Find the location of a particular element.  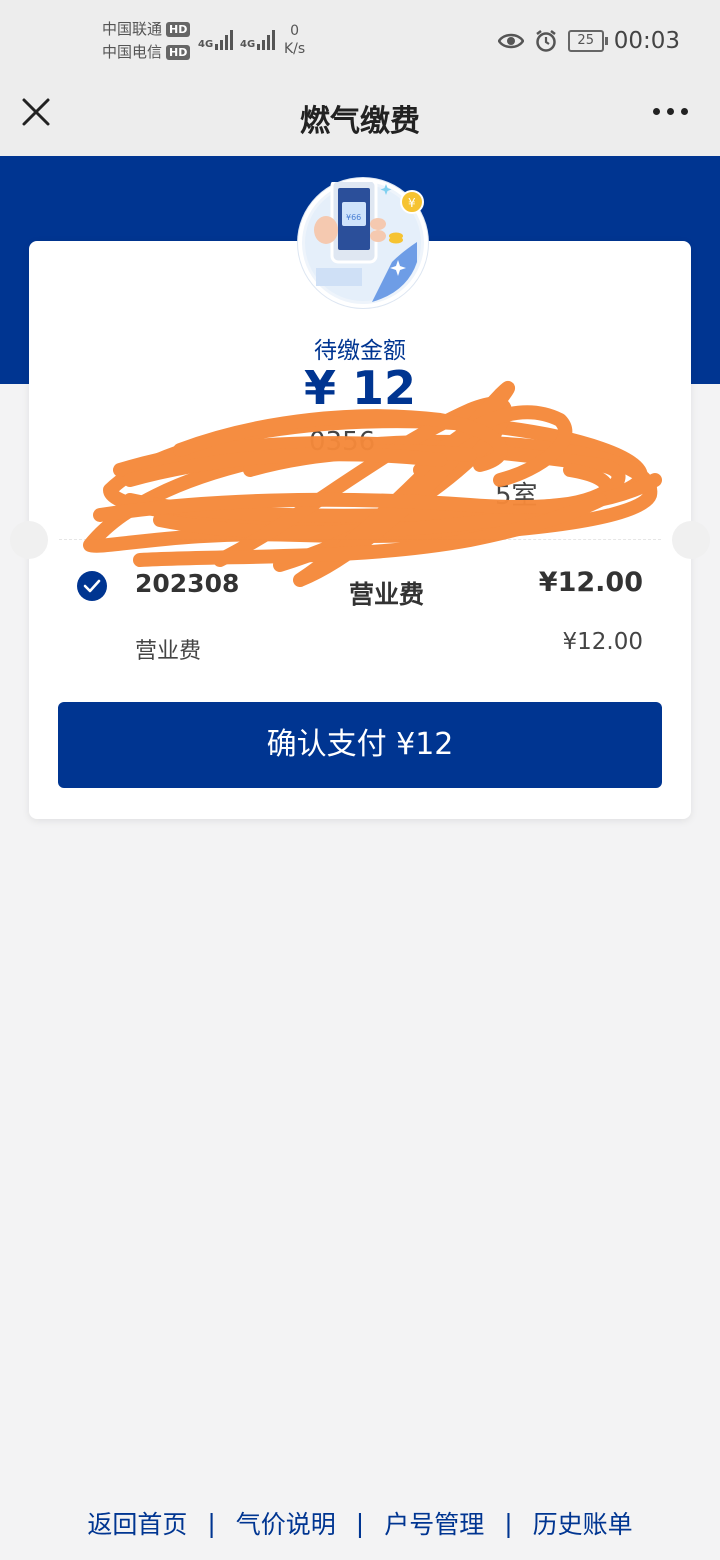

alarm-icon is located at coordinates (545, 41).